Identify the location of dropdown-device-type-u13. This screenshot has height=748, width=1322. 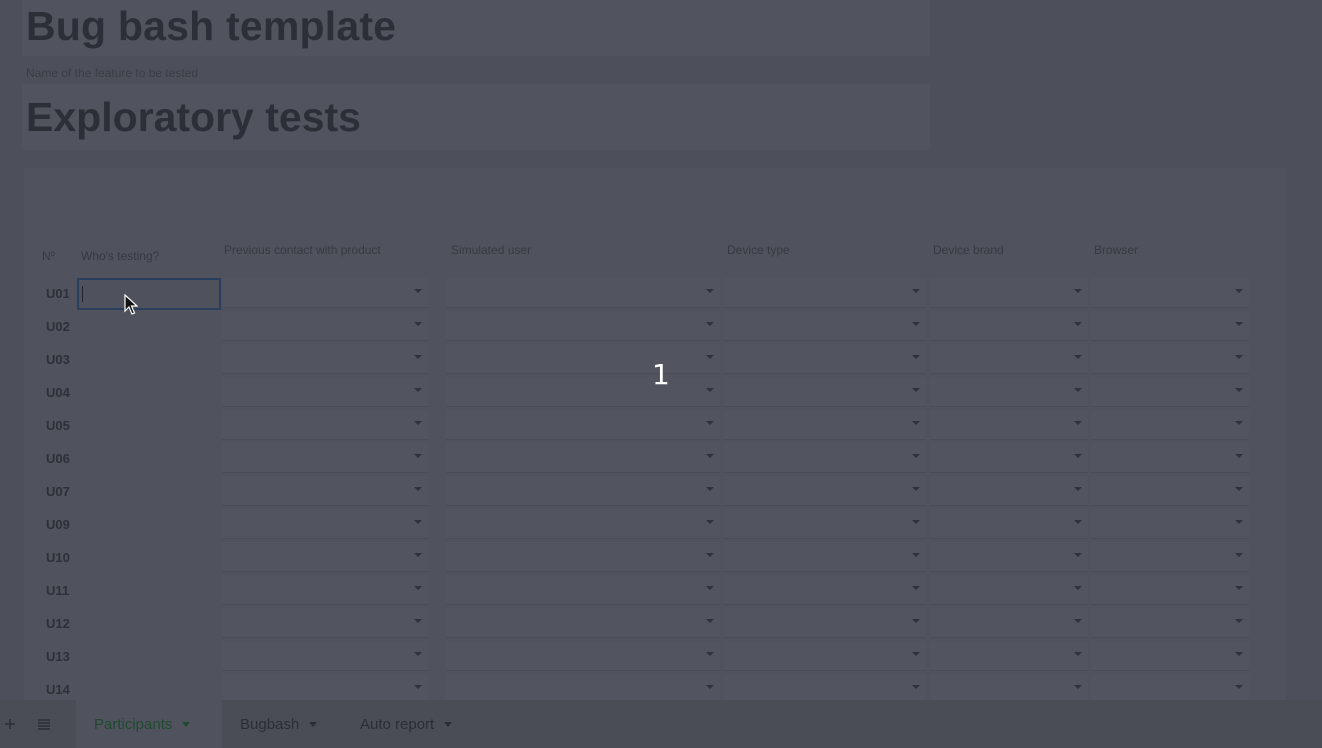
(825, 656).